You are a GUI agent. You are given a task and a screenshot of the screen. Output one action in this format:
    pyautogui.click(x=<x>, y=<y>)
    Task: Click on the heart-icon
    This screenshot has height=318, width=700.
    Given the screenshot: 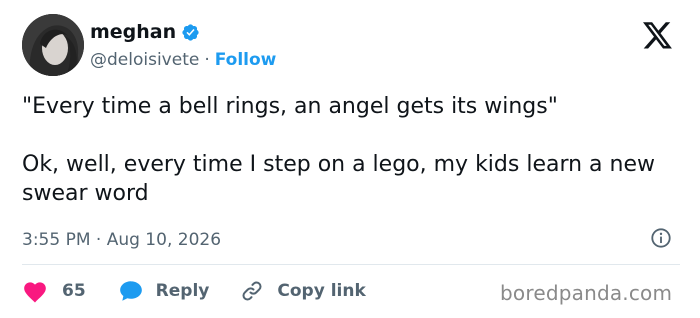 What is the action you would take?
    pyautogui.click(x=35, y=291)
    